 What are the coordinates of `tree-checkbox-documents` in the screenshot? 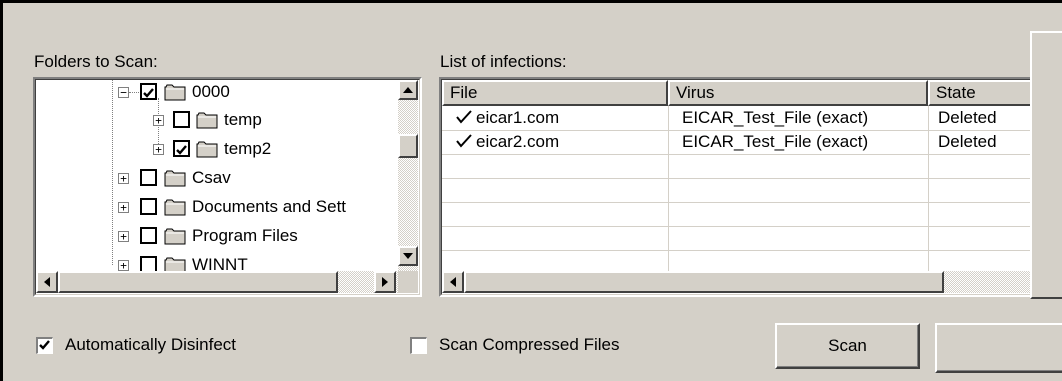 It's located at (148, 206).